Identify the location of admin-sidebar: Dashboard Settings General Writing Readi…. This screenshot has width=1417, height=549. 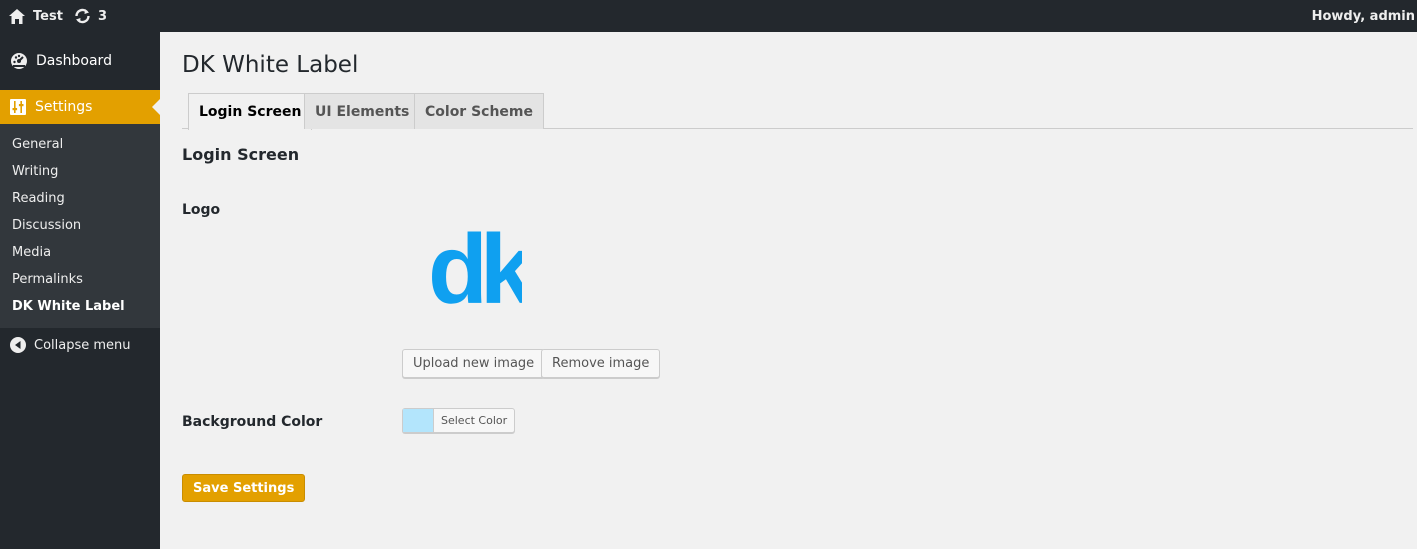
(80, 290).